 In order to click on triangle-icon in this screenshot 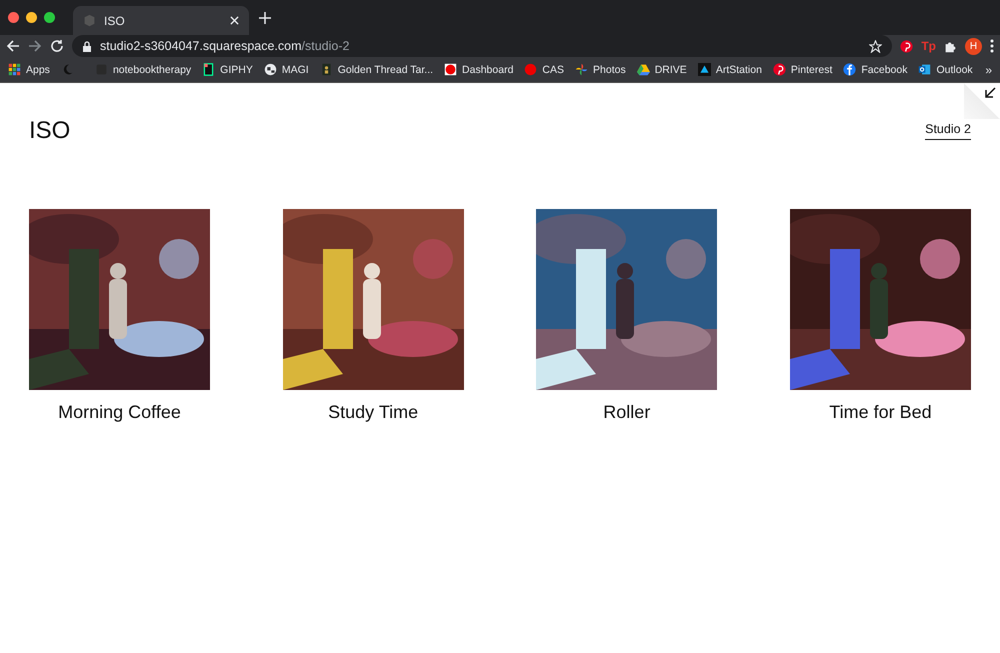, I will do `click(643, 69)`.